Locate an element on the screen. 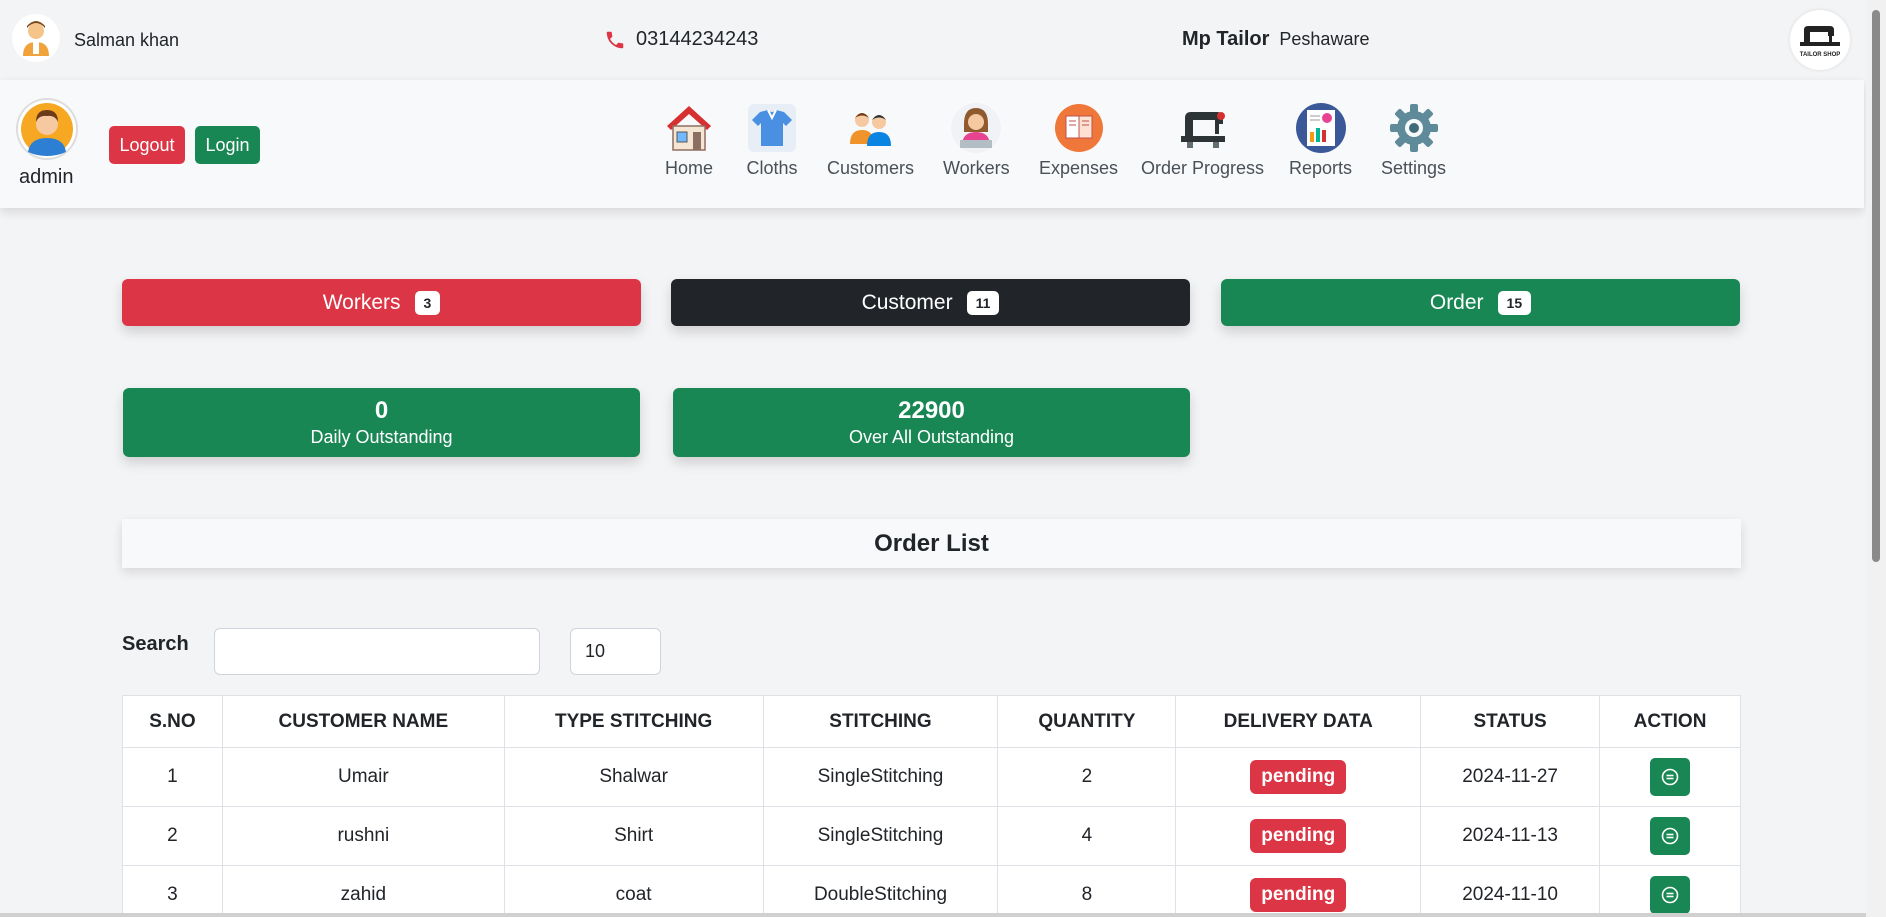 This screenshot has height=917, width=1886. order-badge: 15 is located at coordinates (1514, 302).